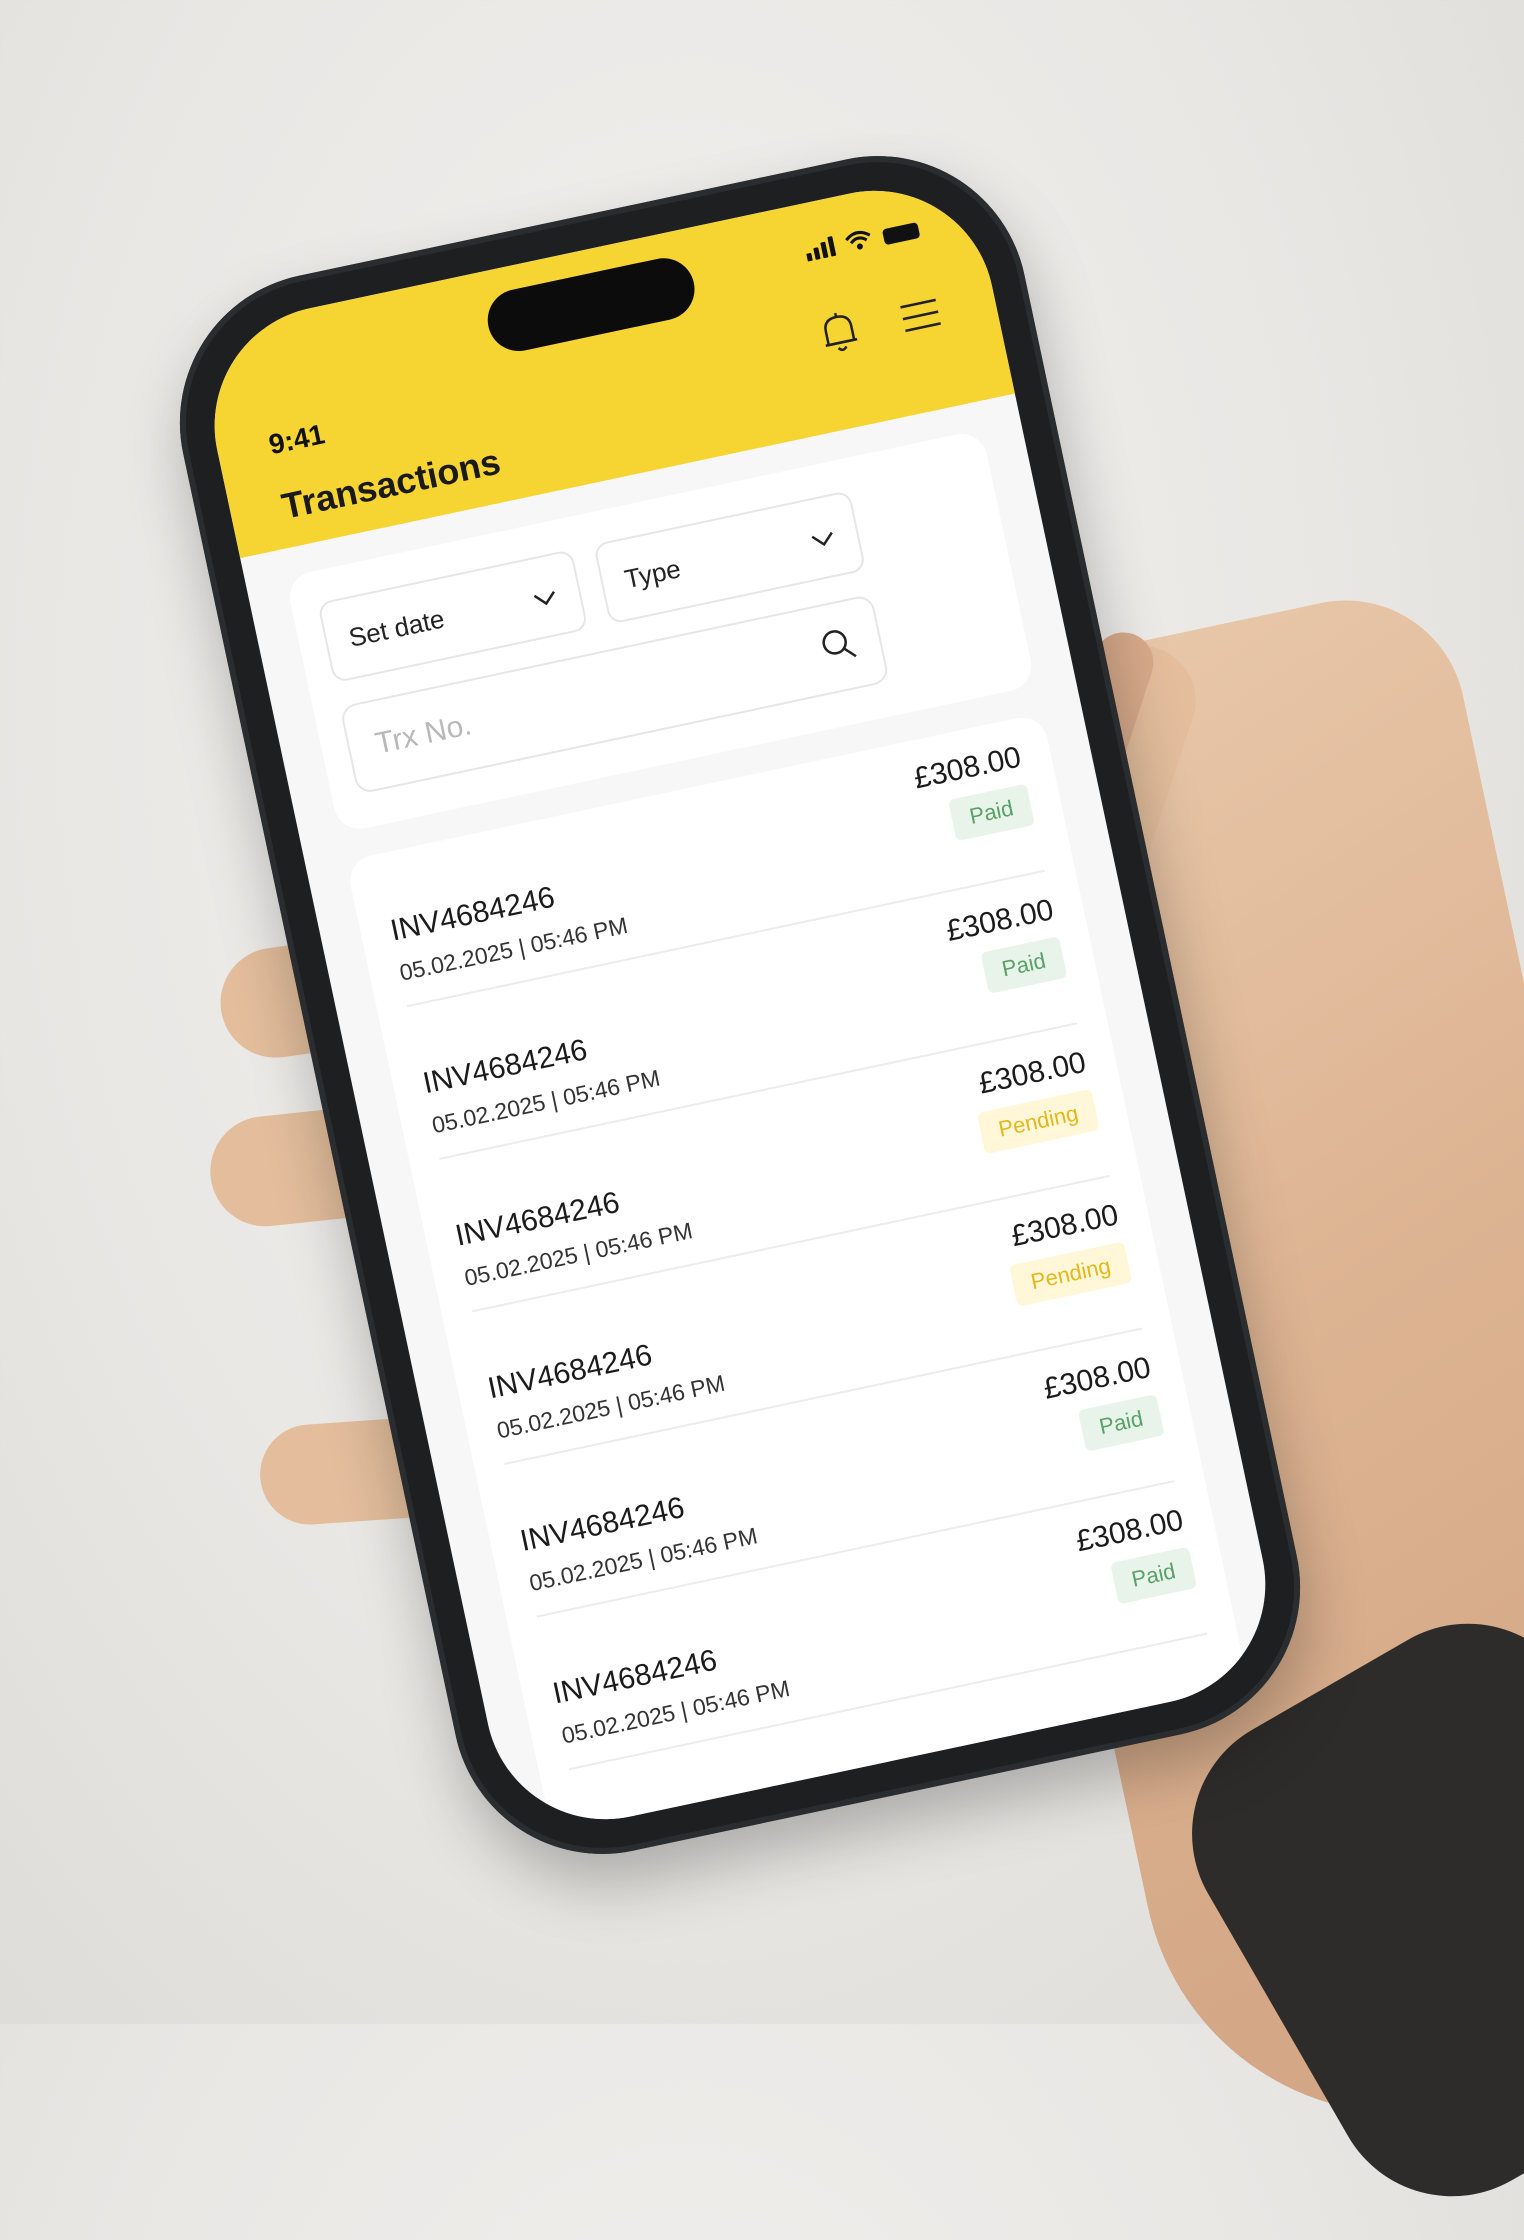  I want to click on type-select-label: Type, so click(652, 573).